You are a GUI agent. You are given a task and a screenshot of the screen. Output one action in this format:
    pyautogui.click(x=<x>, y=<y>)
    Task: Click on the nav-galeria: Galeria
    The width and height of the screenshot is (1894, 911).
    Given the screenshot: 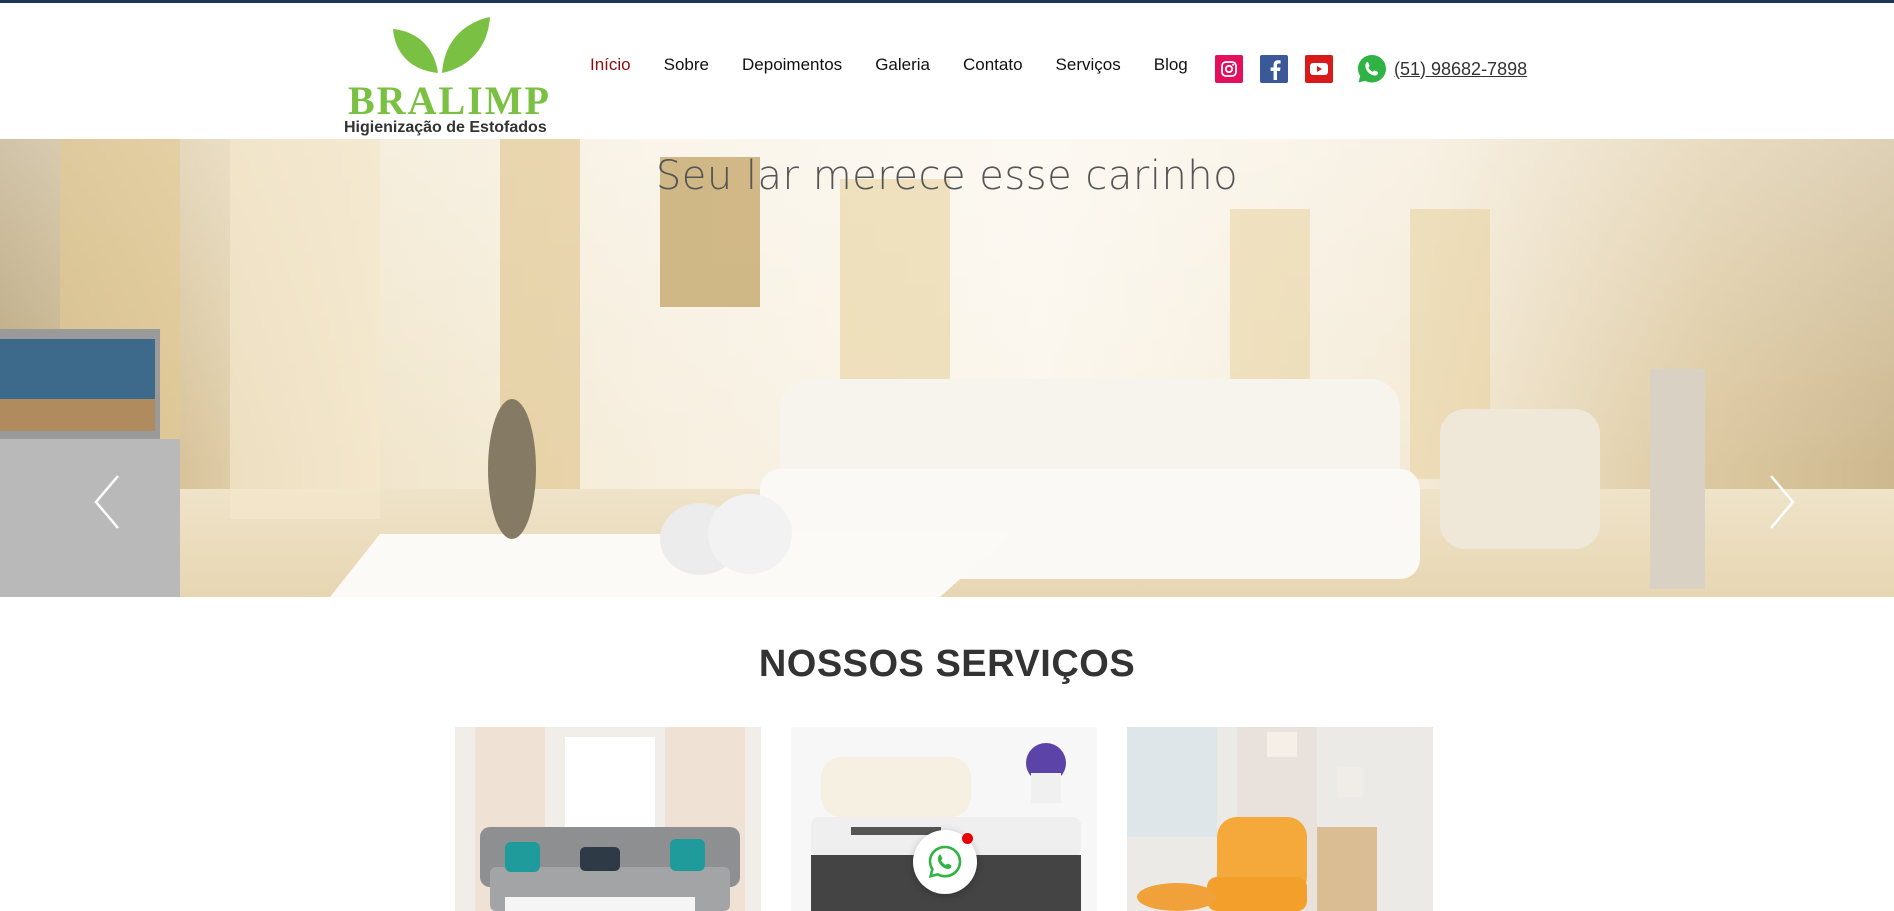 What is the action you would take?
    pyautogui.click(x=902, y=65)
    